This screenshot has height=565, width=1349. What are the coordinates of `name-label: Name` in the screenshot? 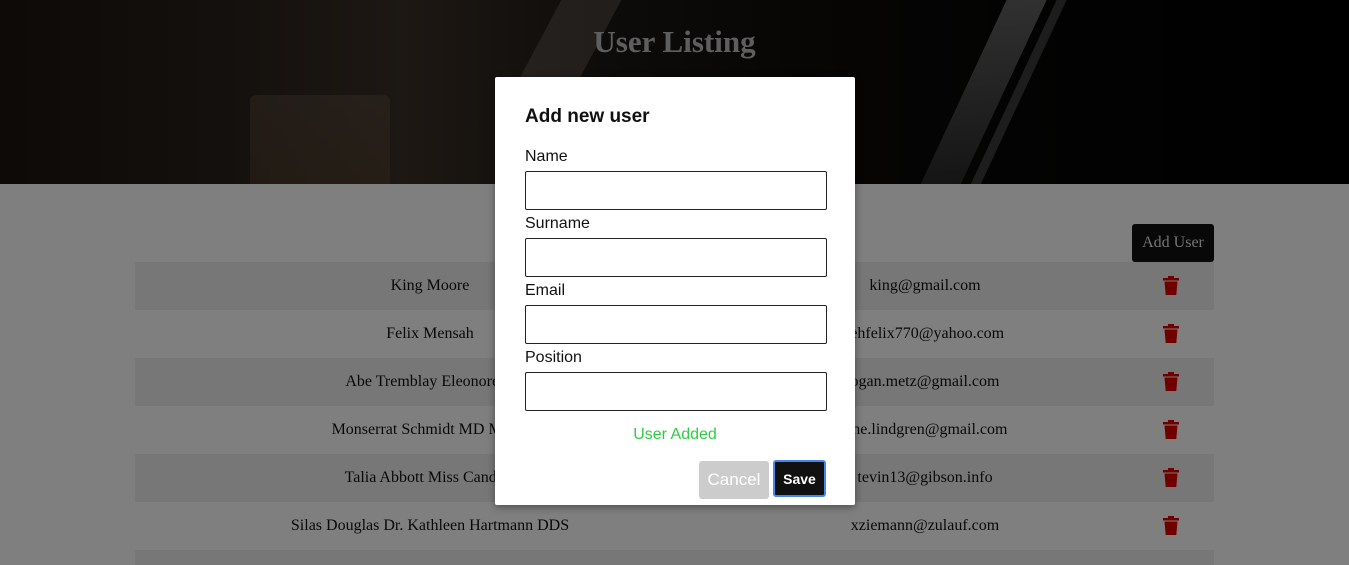 It's located at (546, 156).